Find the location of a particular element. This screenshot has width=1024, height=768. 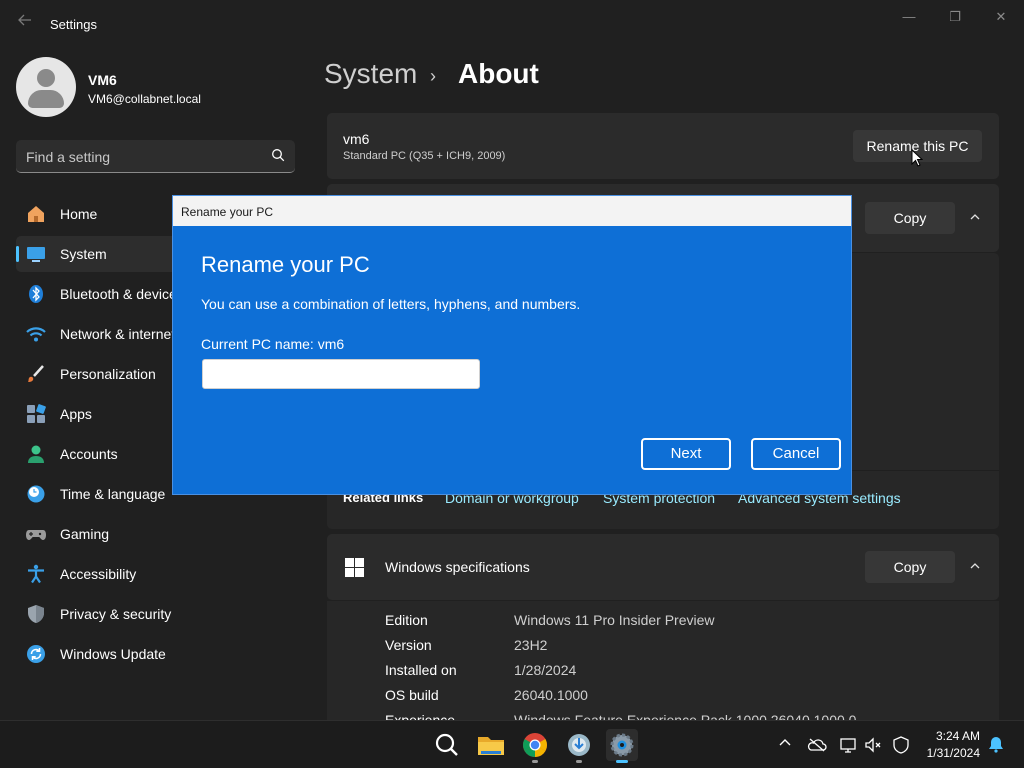

sidebar-item-privacy: Privacy & security is located at coordinates (156, 614).